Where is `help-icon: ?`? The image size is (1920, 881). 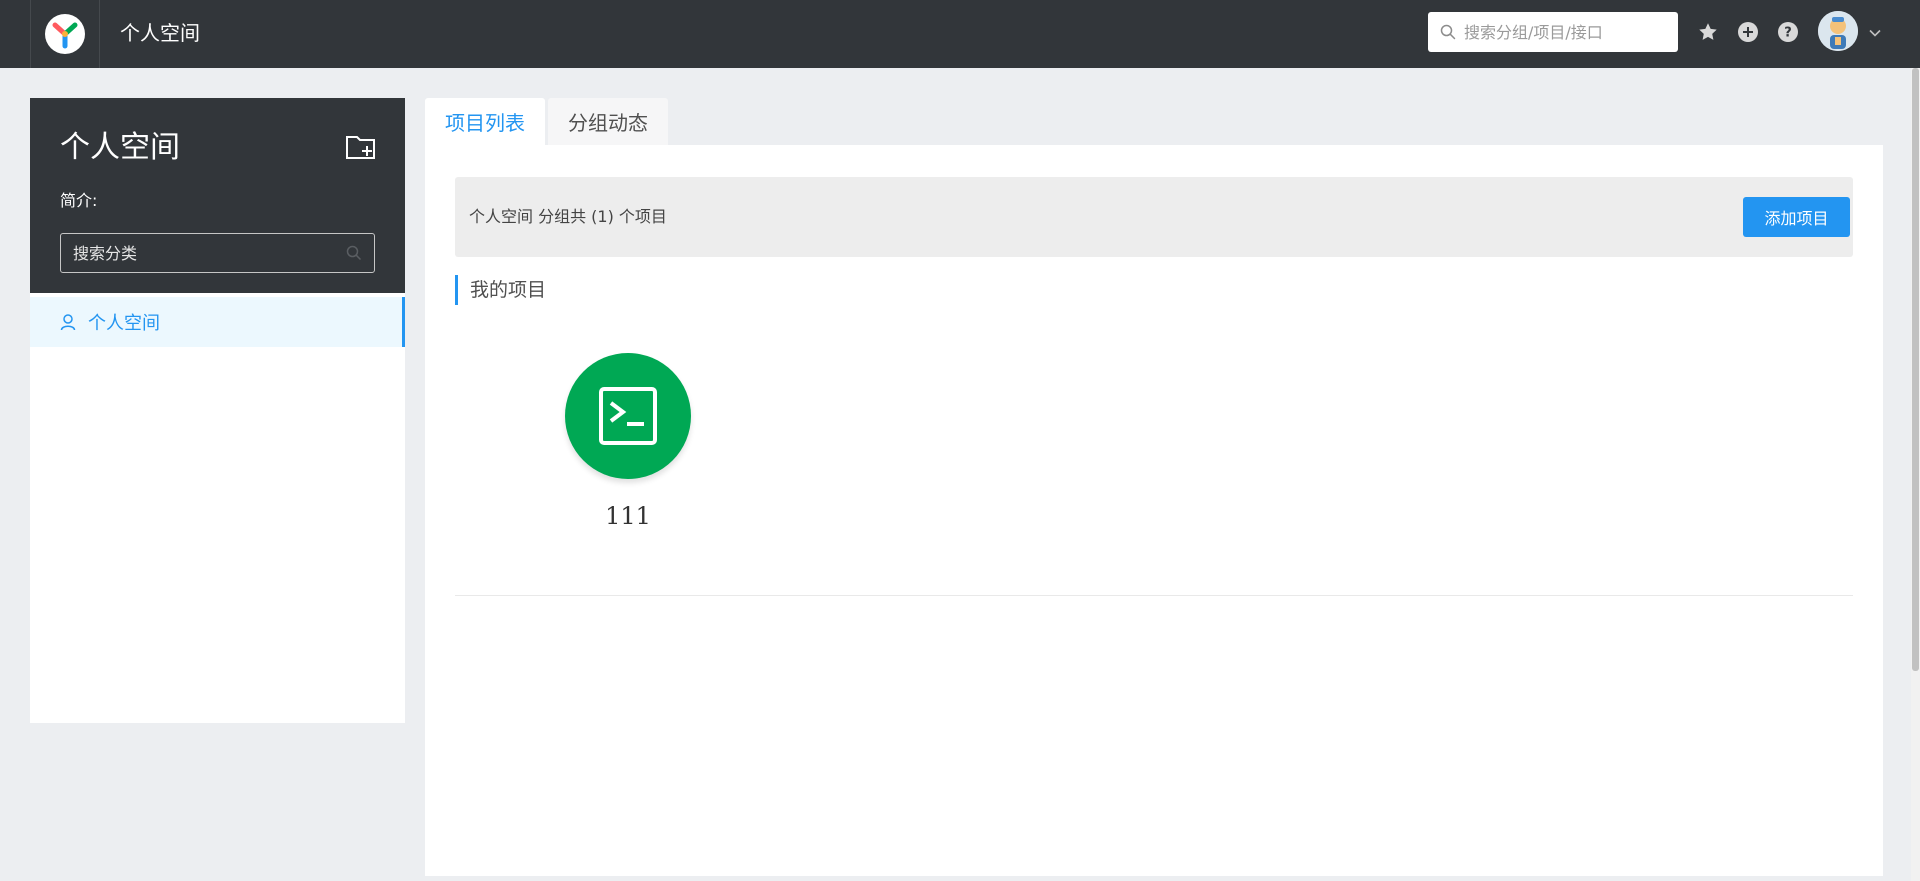
help-icon: ? is located at coordinates (1788, 32).